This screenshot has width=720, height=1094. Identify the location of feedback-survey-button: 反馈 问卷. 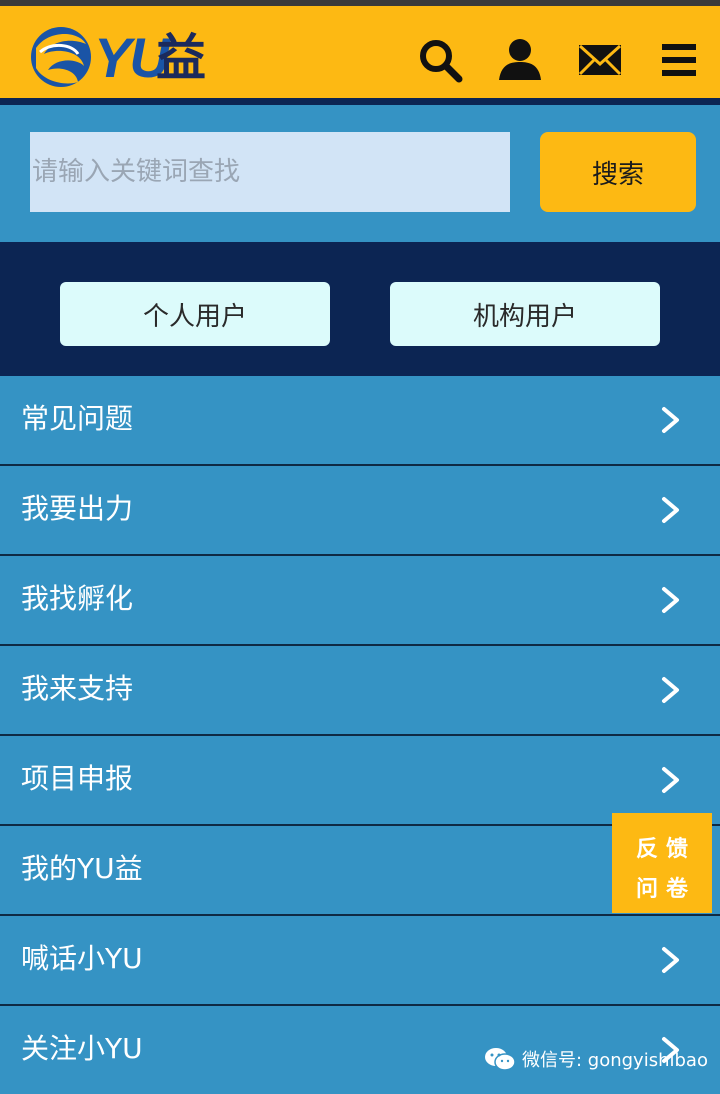
(662, 863).